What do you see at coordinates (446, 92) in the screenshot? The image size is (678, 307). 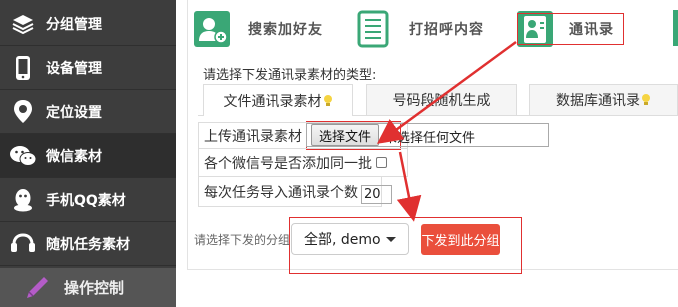 I see `arrow-contacts-to-file` at bounding box center [446, 92].